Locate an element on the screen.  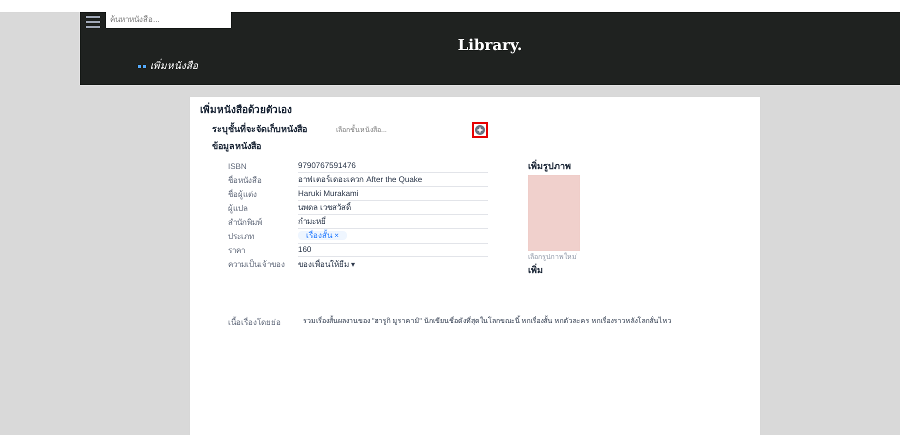
field-label: ชื่อผู้แต่ง is located at coordinates (243, 194).